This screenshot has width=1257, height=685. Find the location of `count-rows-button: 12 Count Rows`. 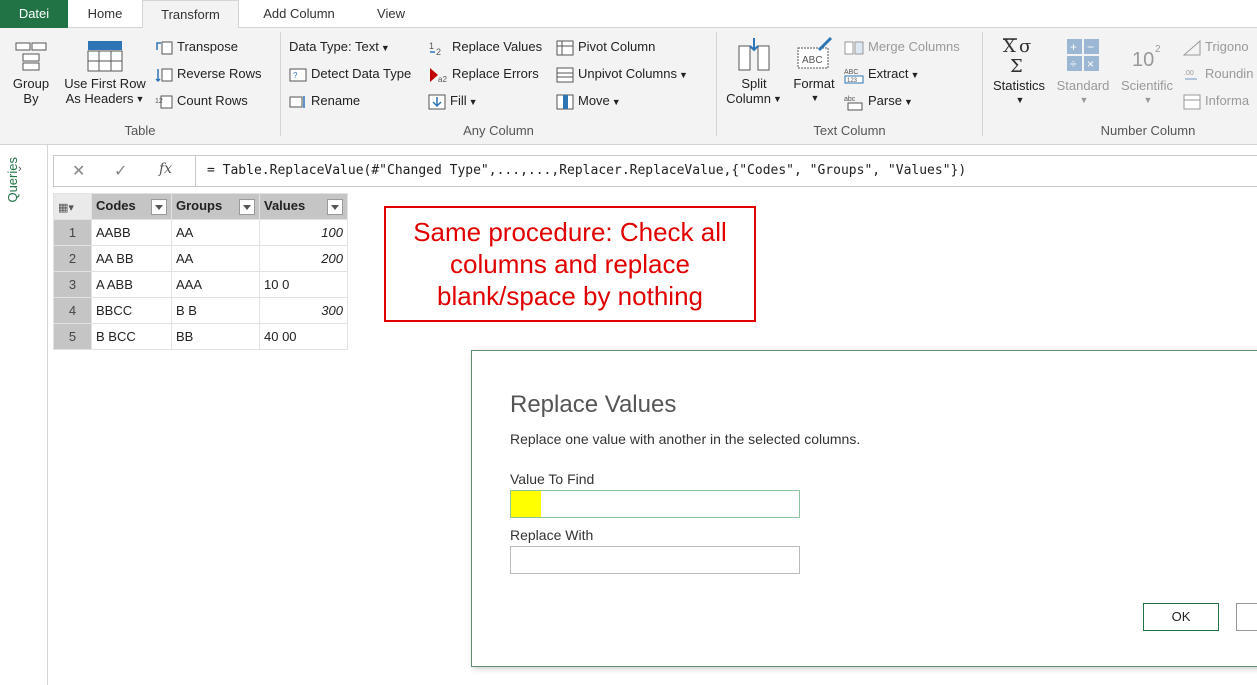

count-rows-button: 12 Count Rows is located at coordinates (201, 101).